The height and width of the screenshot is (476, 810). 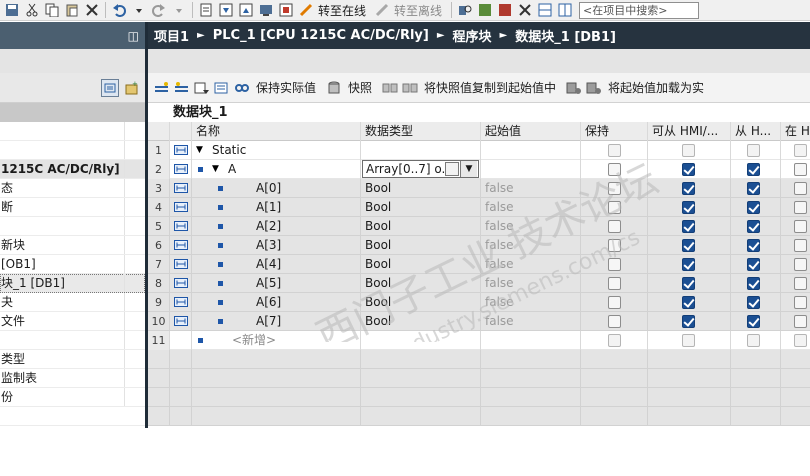 I want to click on go-offline-button: 转至离线, so click(x=418, y=10).